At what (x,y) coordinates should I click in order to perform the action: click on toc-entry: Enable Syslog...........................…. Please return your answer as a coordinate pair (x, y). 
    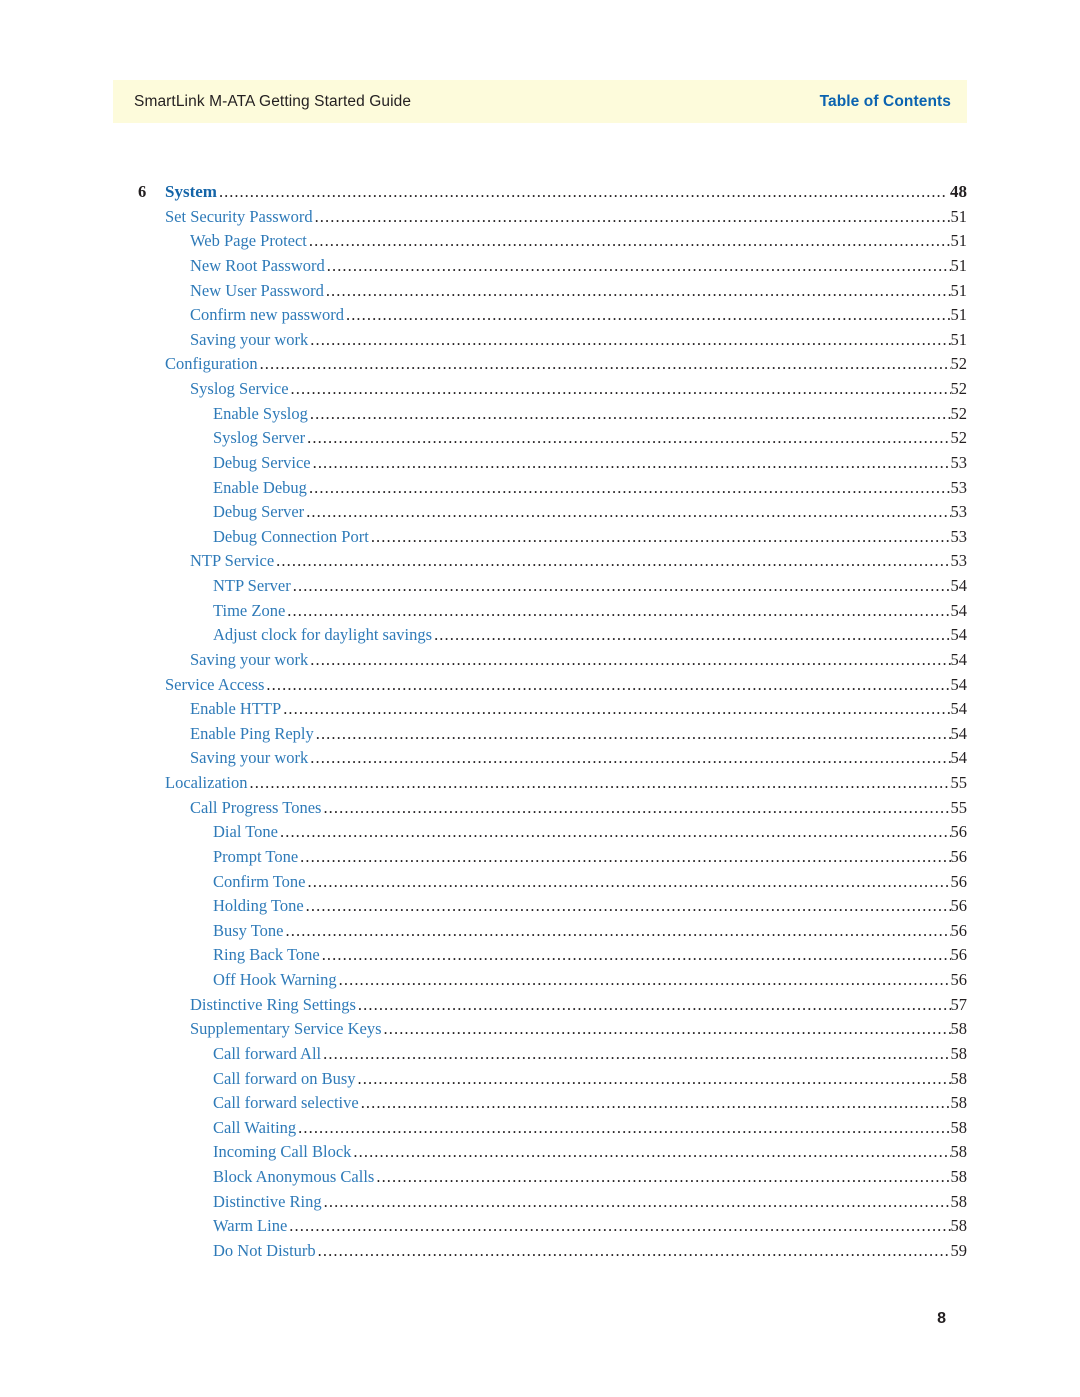
    Looking at the image, I should click on (540, 414).